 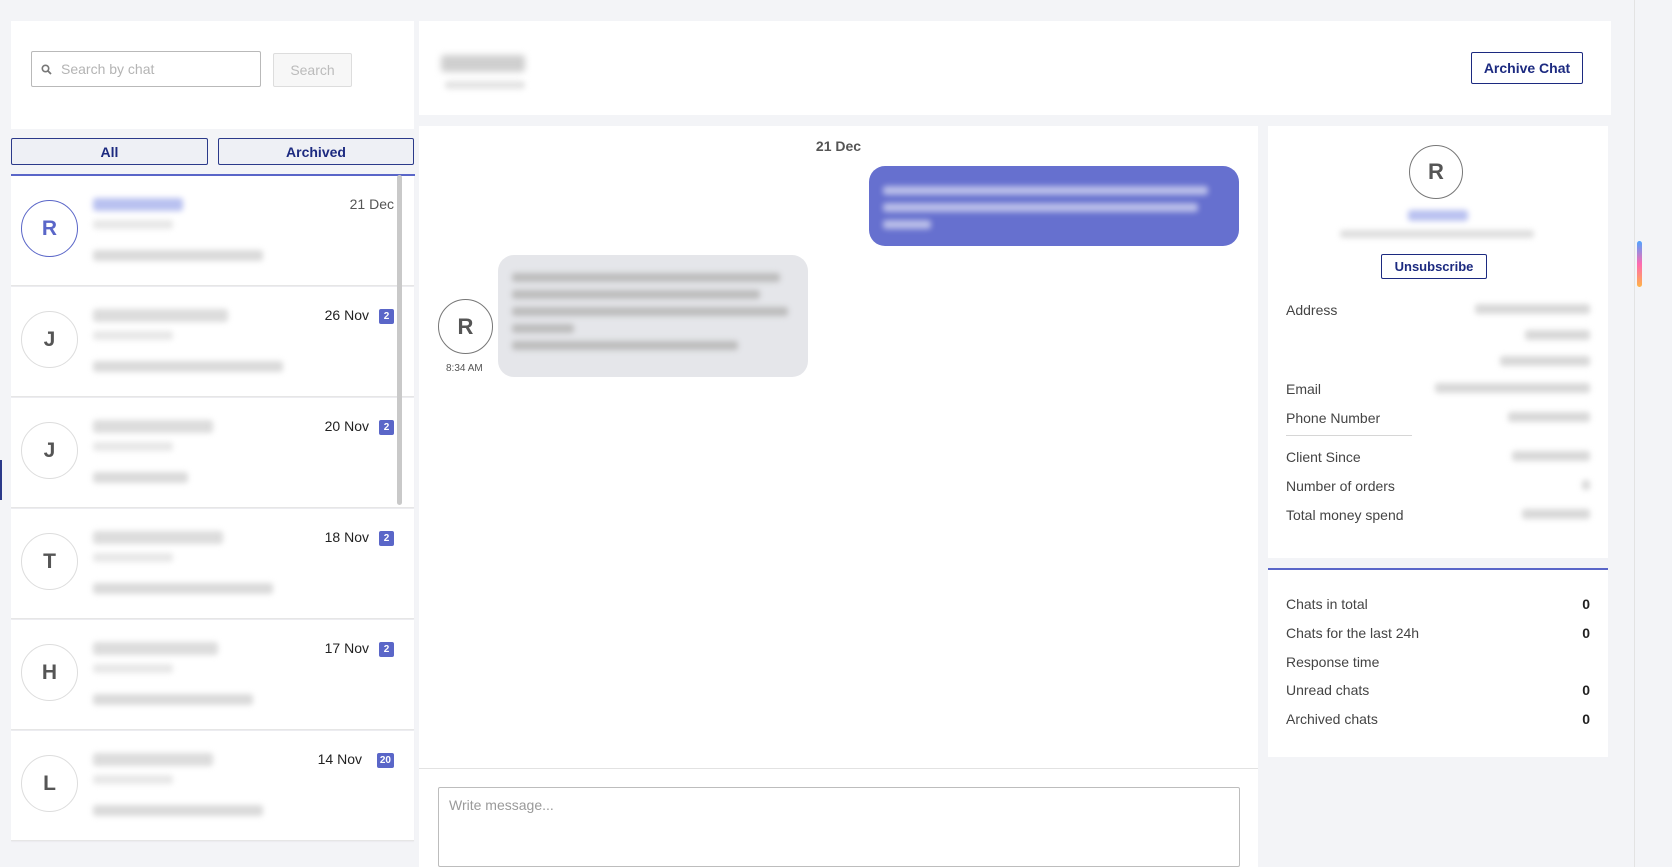 I want to click on chat-date: 18 Nov, so click(x=346, y=537).